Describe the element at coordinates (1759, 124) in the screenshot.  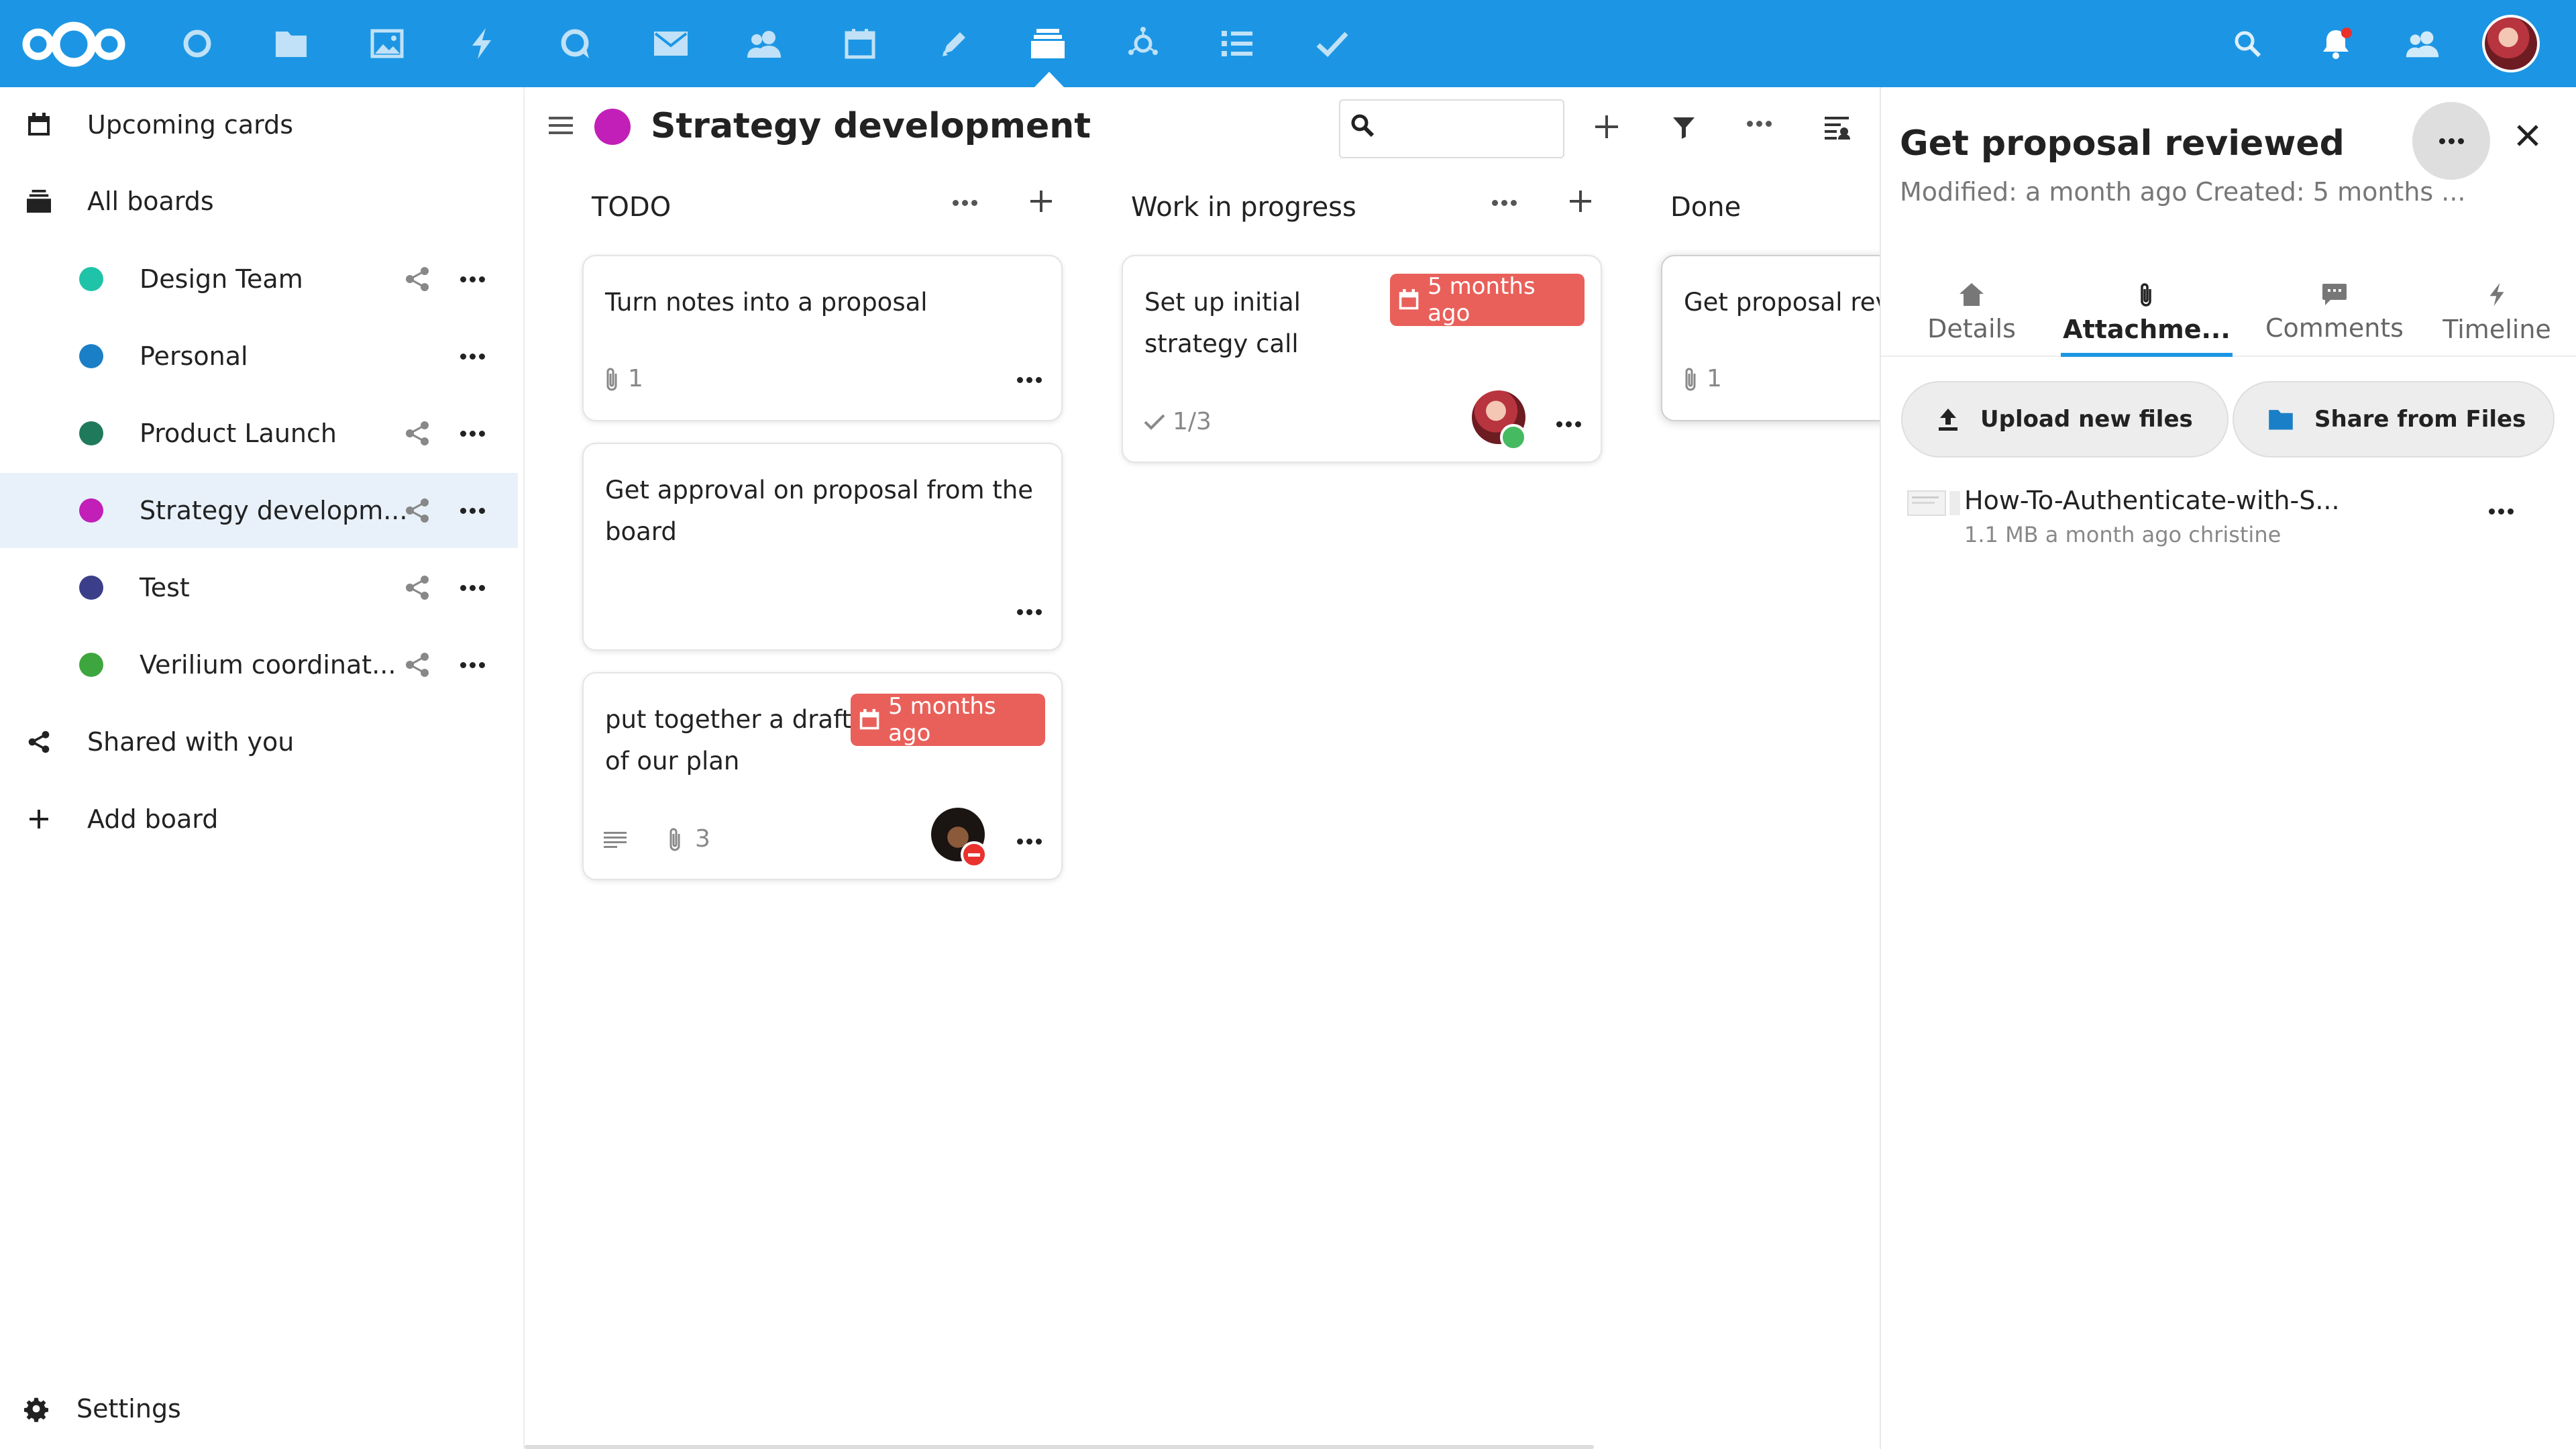
I see `board-more-icon` at that location.